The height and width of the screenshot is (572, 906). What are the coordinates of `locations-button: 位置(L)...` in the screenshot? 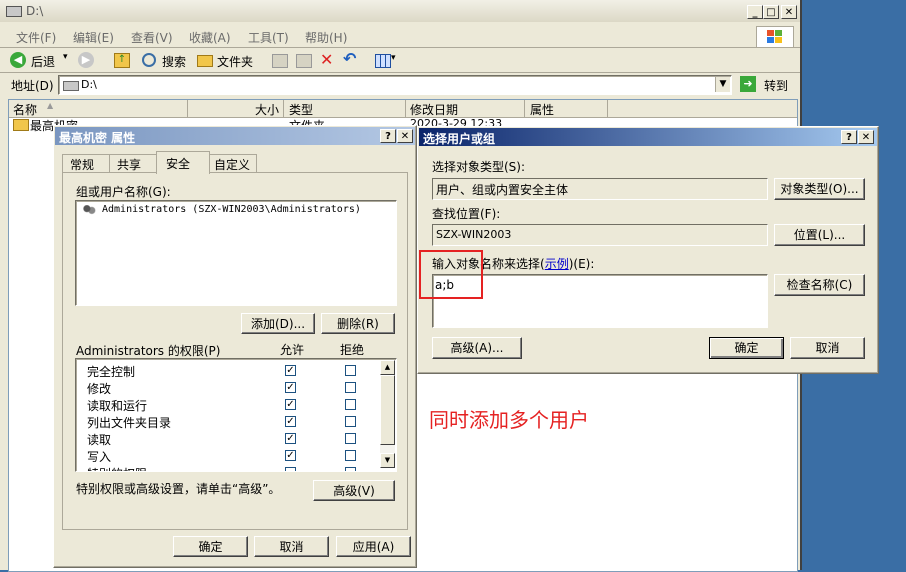 It's located at (819, 235).